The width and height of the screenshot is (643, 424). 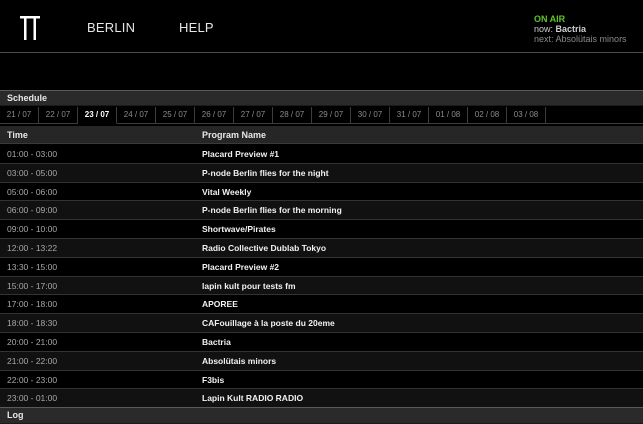 What do you see at coordinates (264, 248) in the screenshot?
I see `row-program: Radio Collective Dublab Tokyo` at bounding box center [264, 248].